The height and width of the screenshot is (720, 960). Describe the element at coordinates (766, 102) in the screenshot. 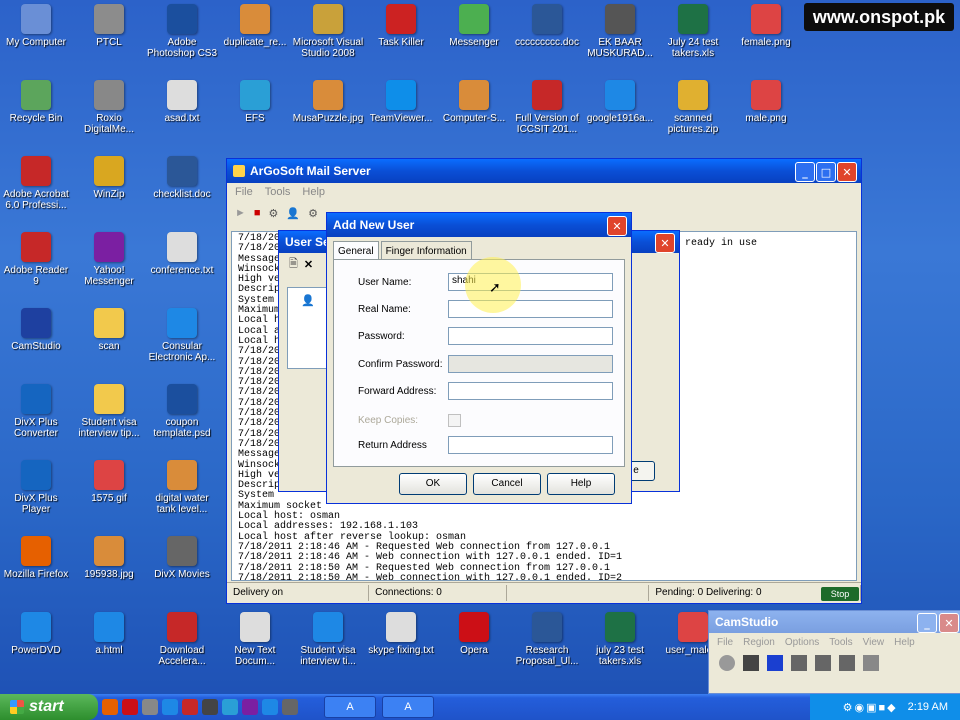

I see `desktop-icon: male.png` at that location.